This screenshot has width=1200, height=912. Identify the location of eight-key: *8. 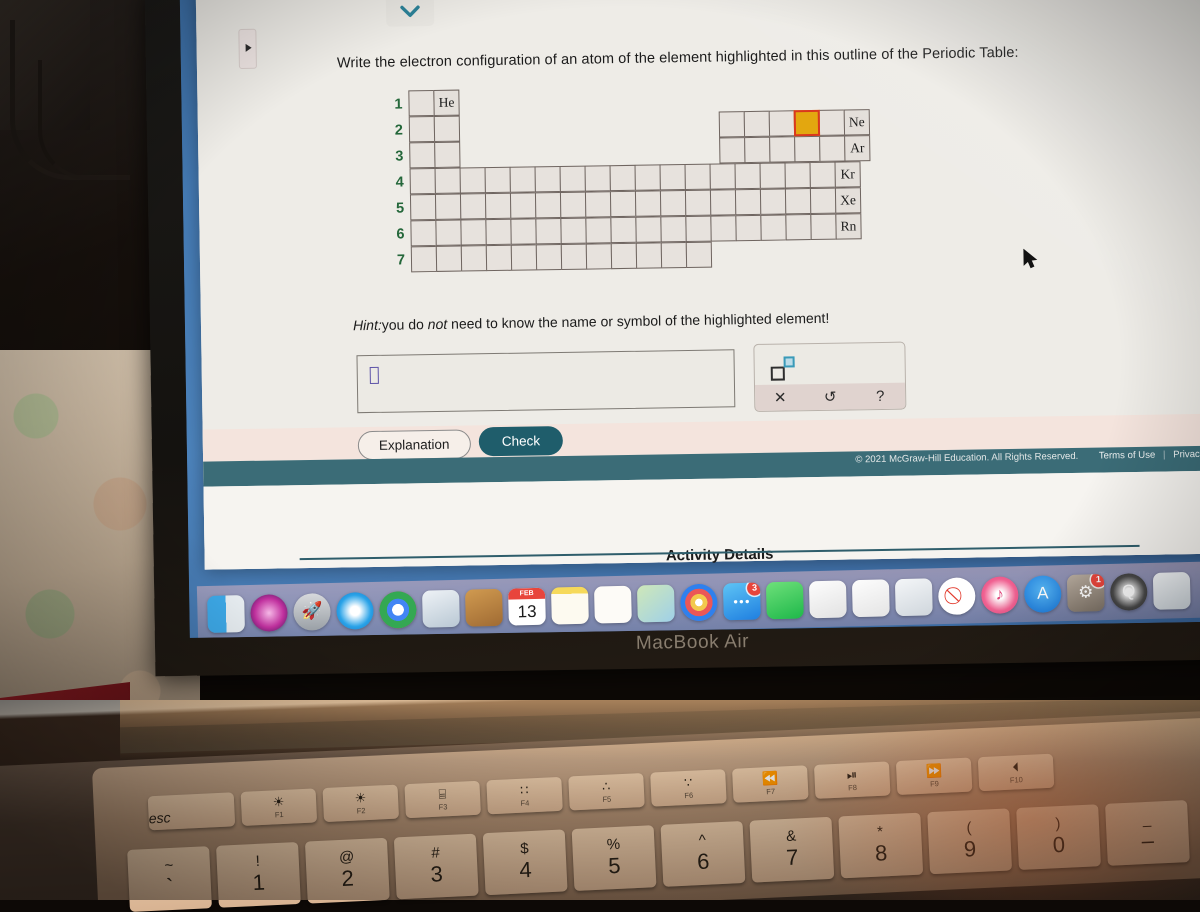
(880, 846).